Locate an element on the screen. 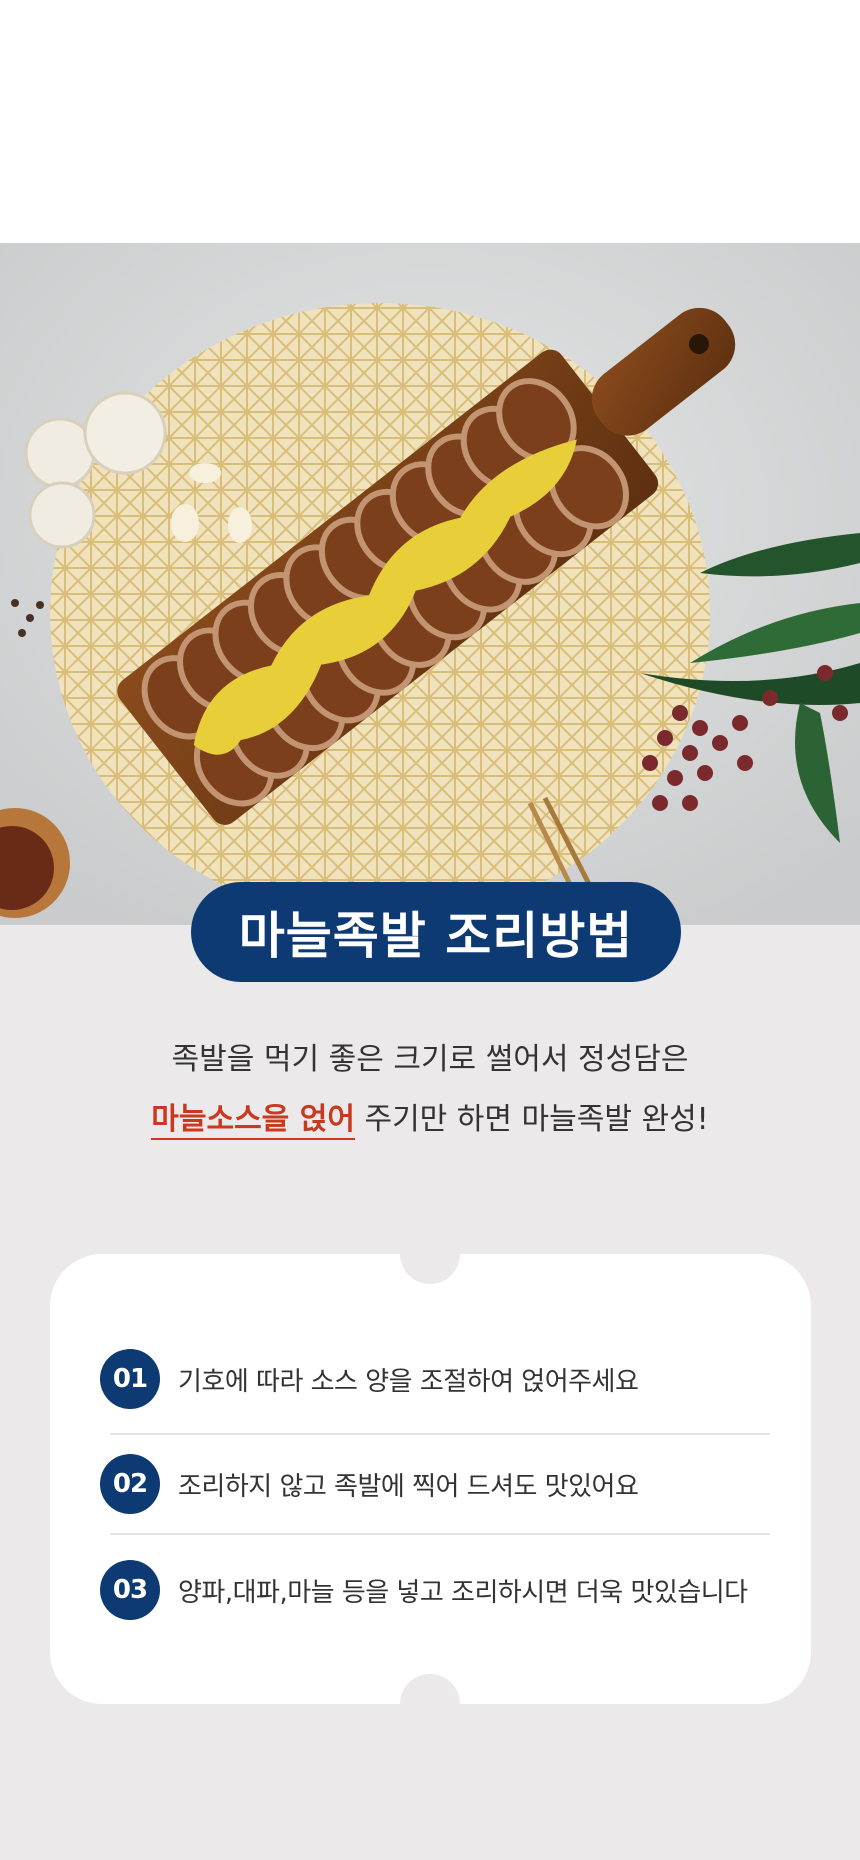  top-whitespace is located at coordinates (430, 121).